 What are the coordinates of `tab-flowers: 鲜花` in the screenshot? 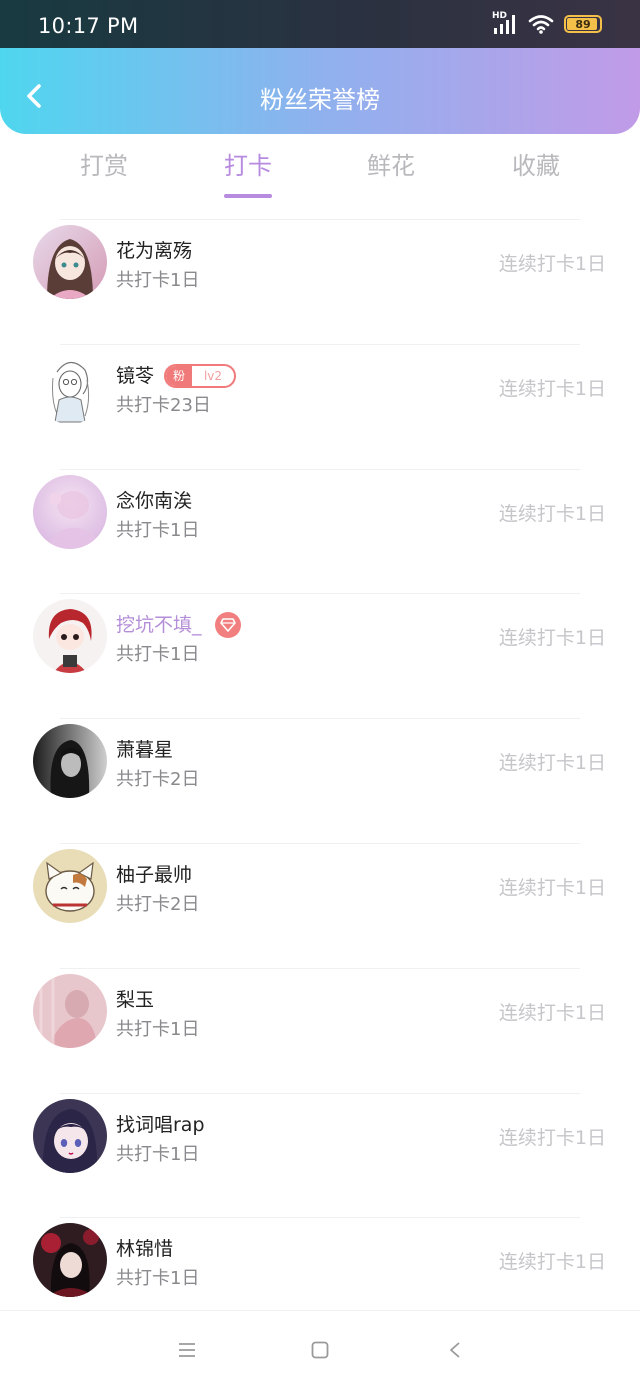 It's located at (391, 163).